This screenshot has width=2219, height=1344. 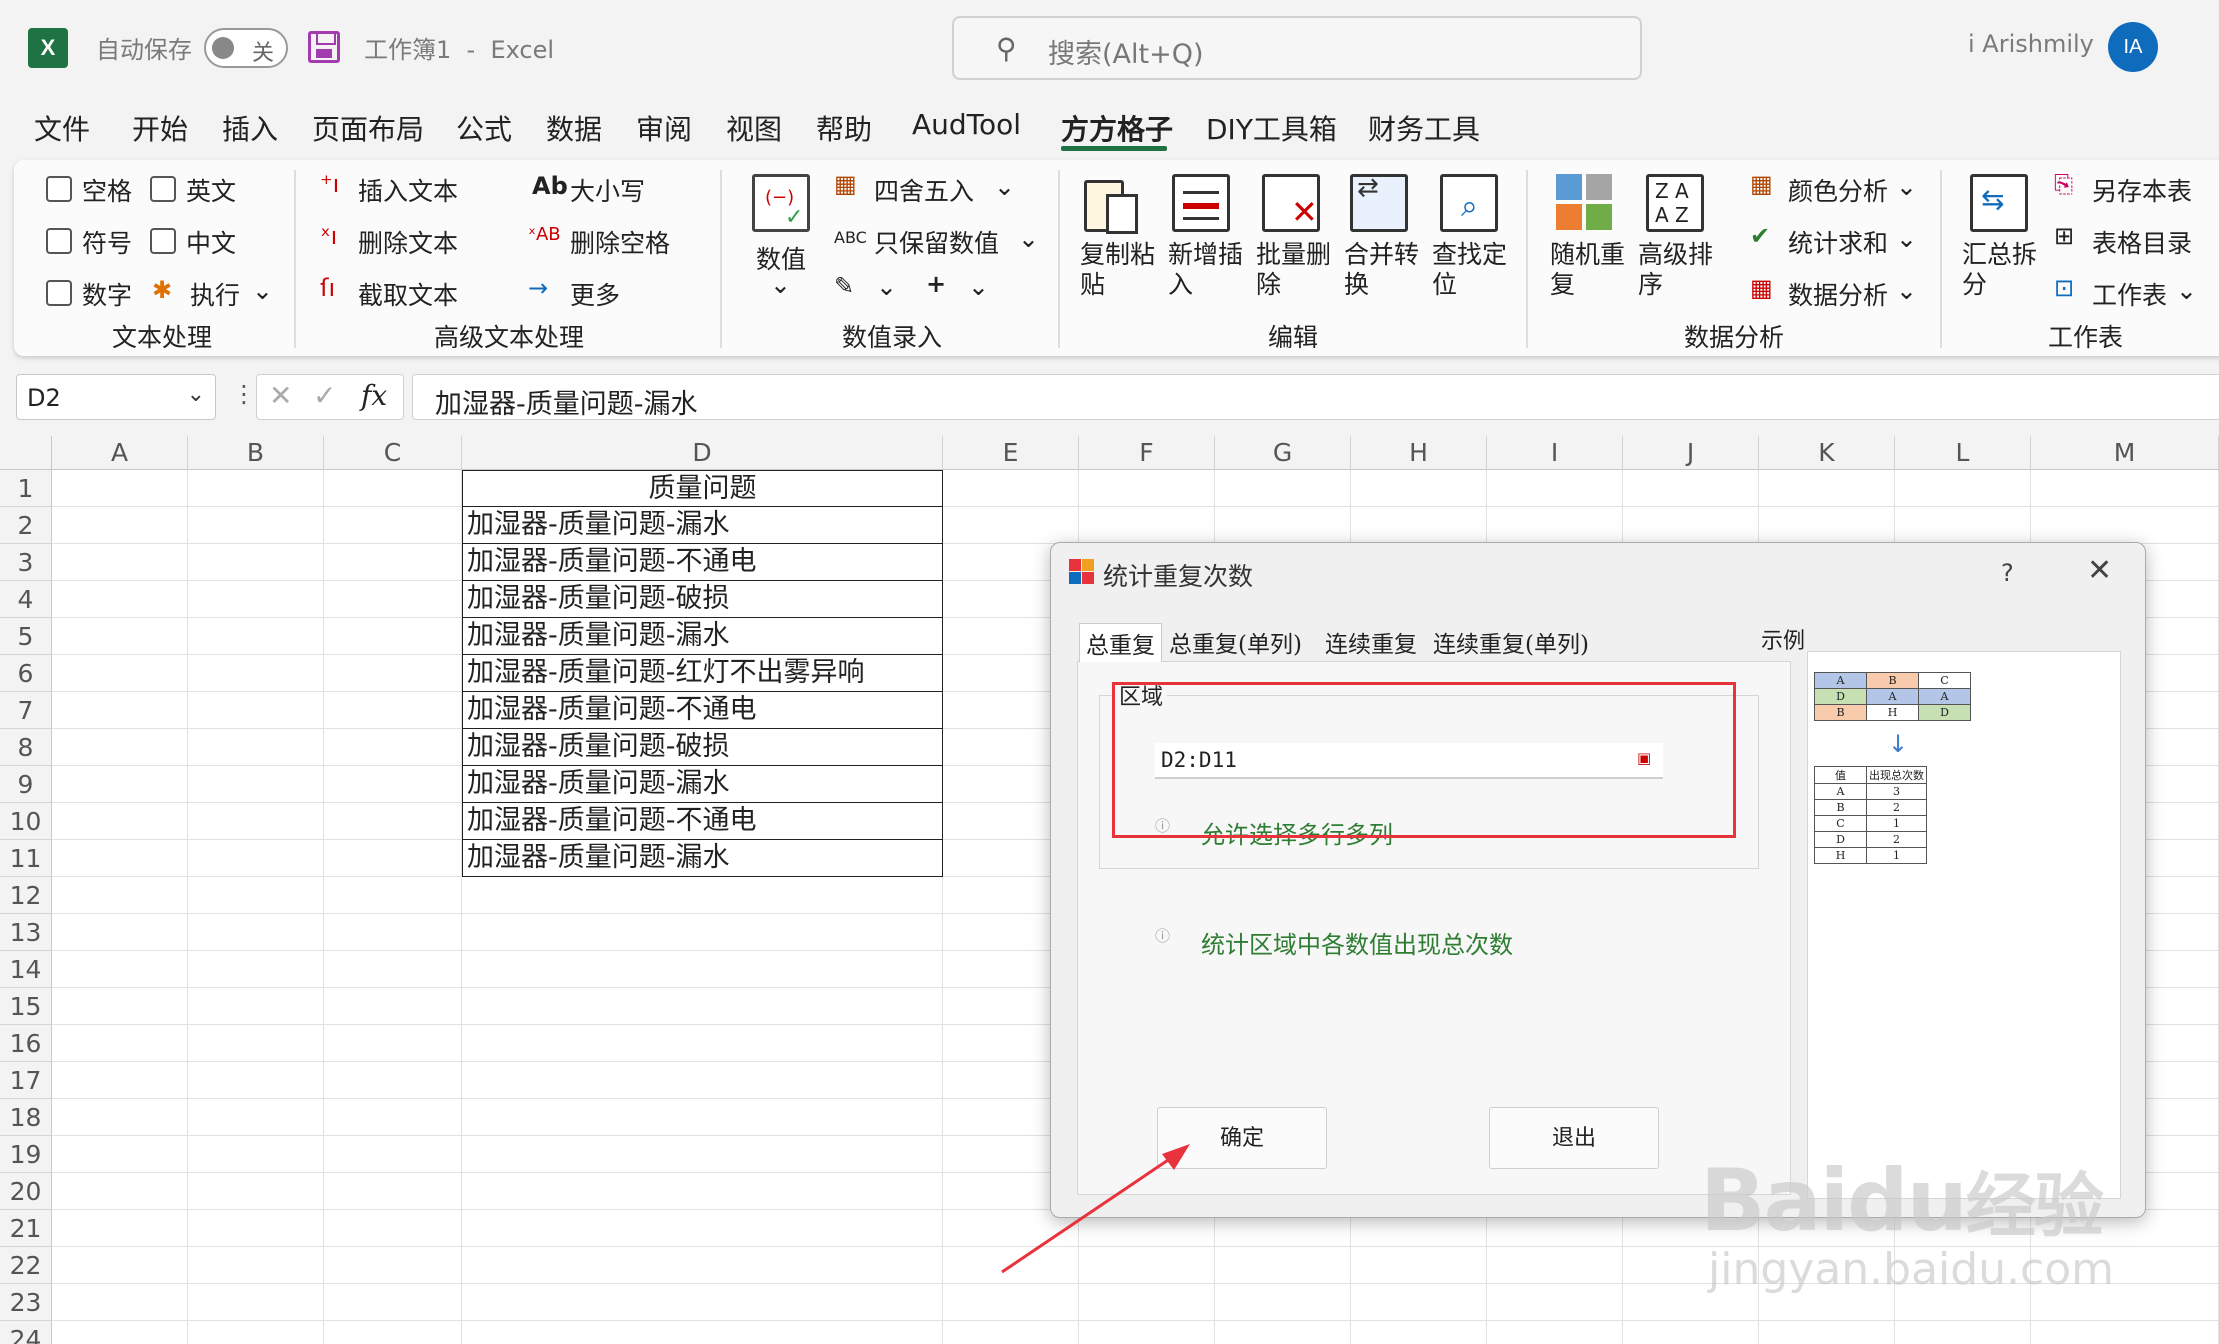 I want to click on row-header: 17, so click(x=26, y=1080).